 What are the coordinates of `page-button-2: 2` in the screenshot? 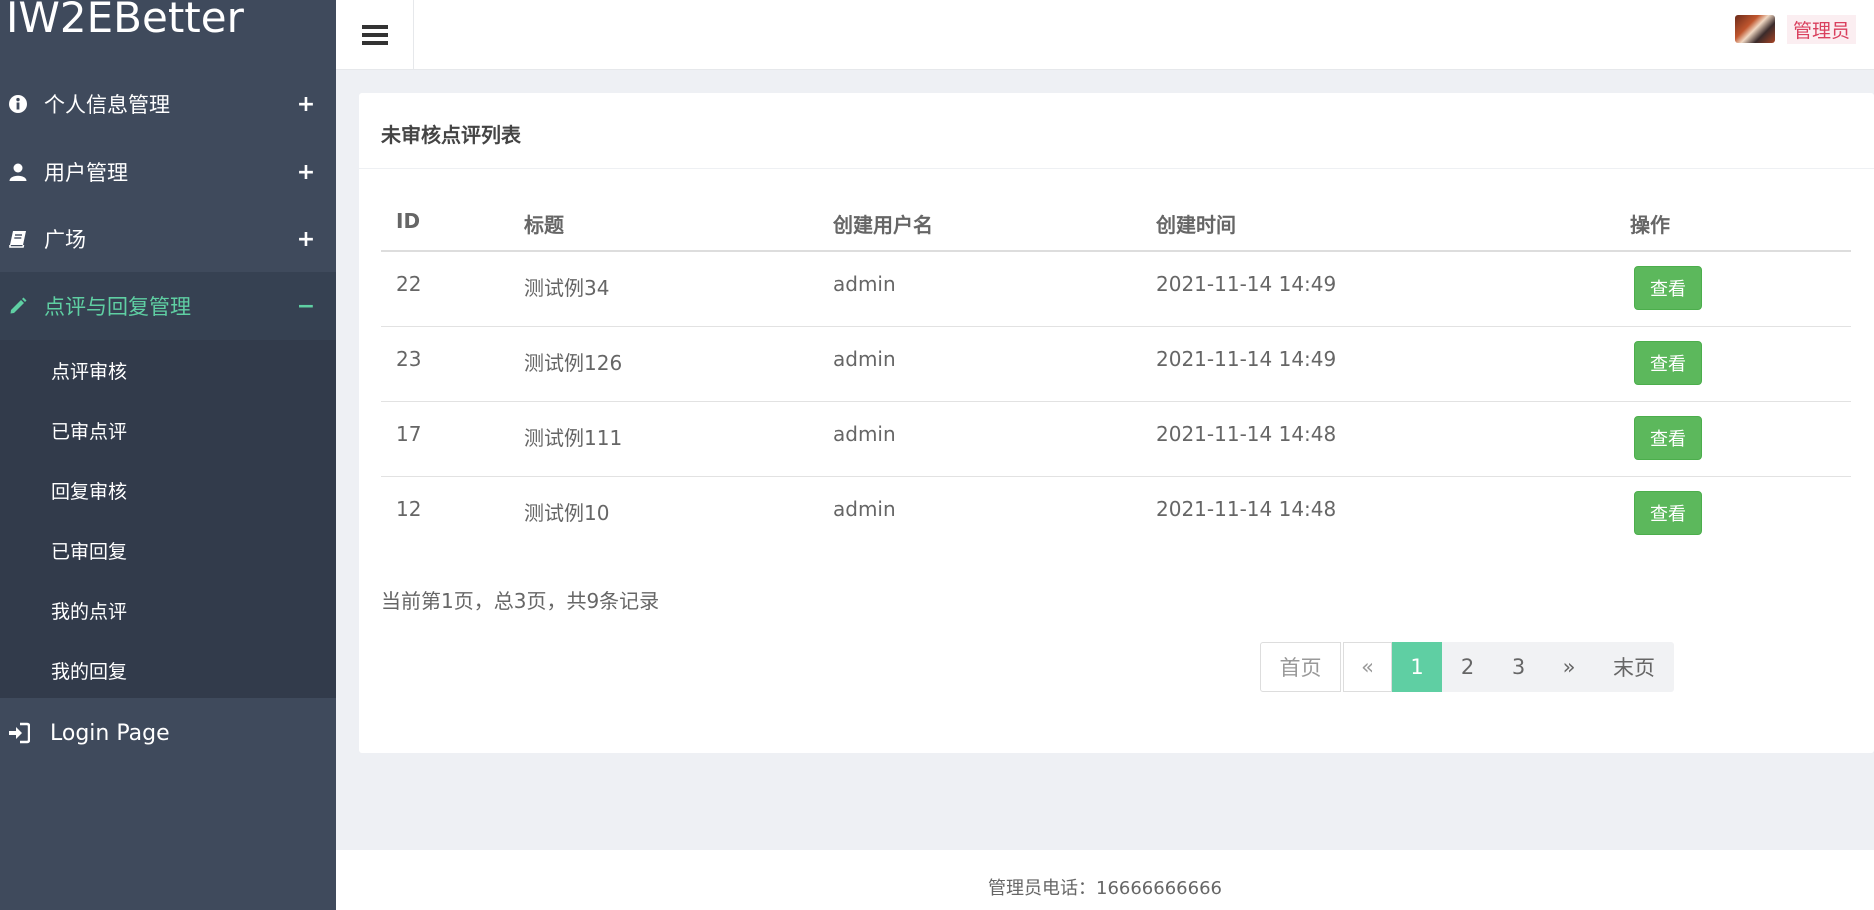 It's located at (1467, 667).